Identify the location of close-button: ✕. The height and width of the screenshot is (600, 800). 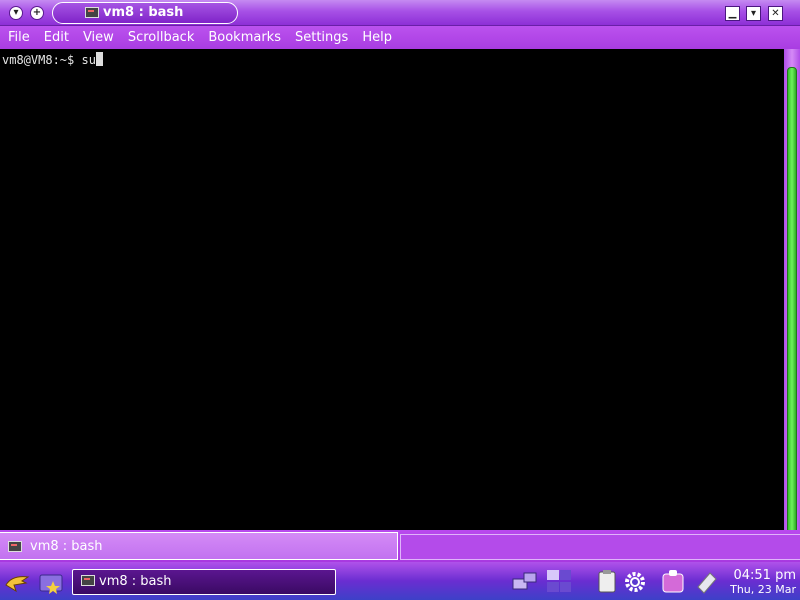
(775, 13).